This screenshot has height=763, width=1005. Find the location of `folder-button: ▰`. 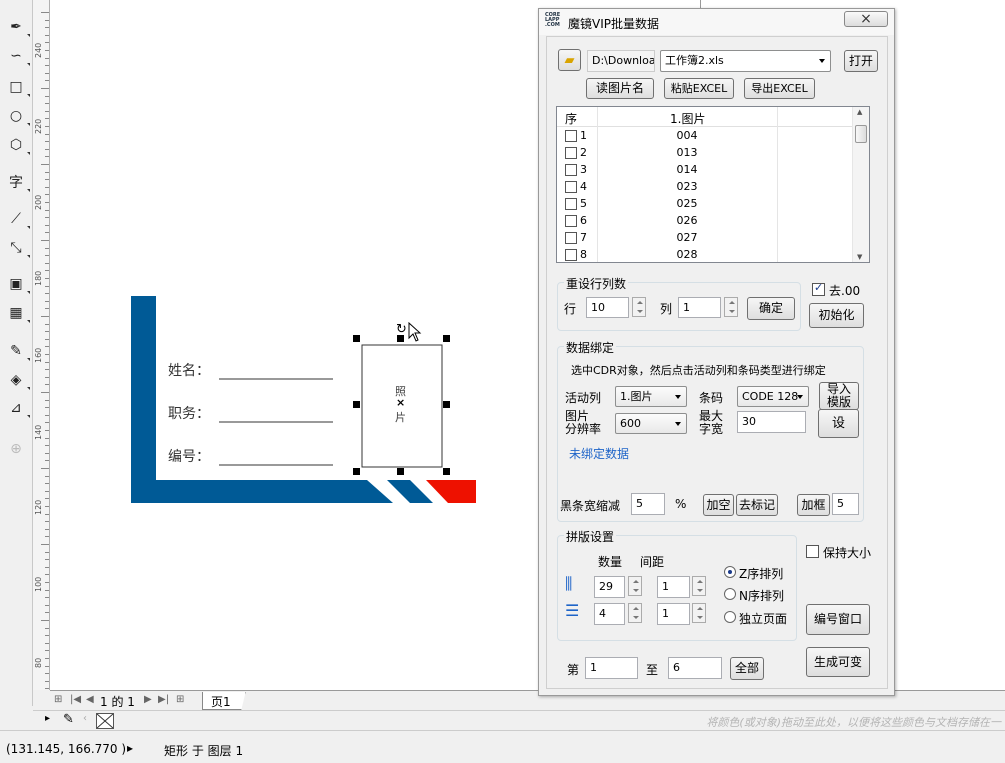

folder-button: ▰ is located at coordinates (569, 60).